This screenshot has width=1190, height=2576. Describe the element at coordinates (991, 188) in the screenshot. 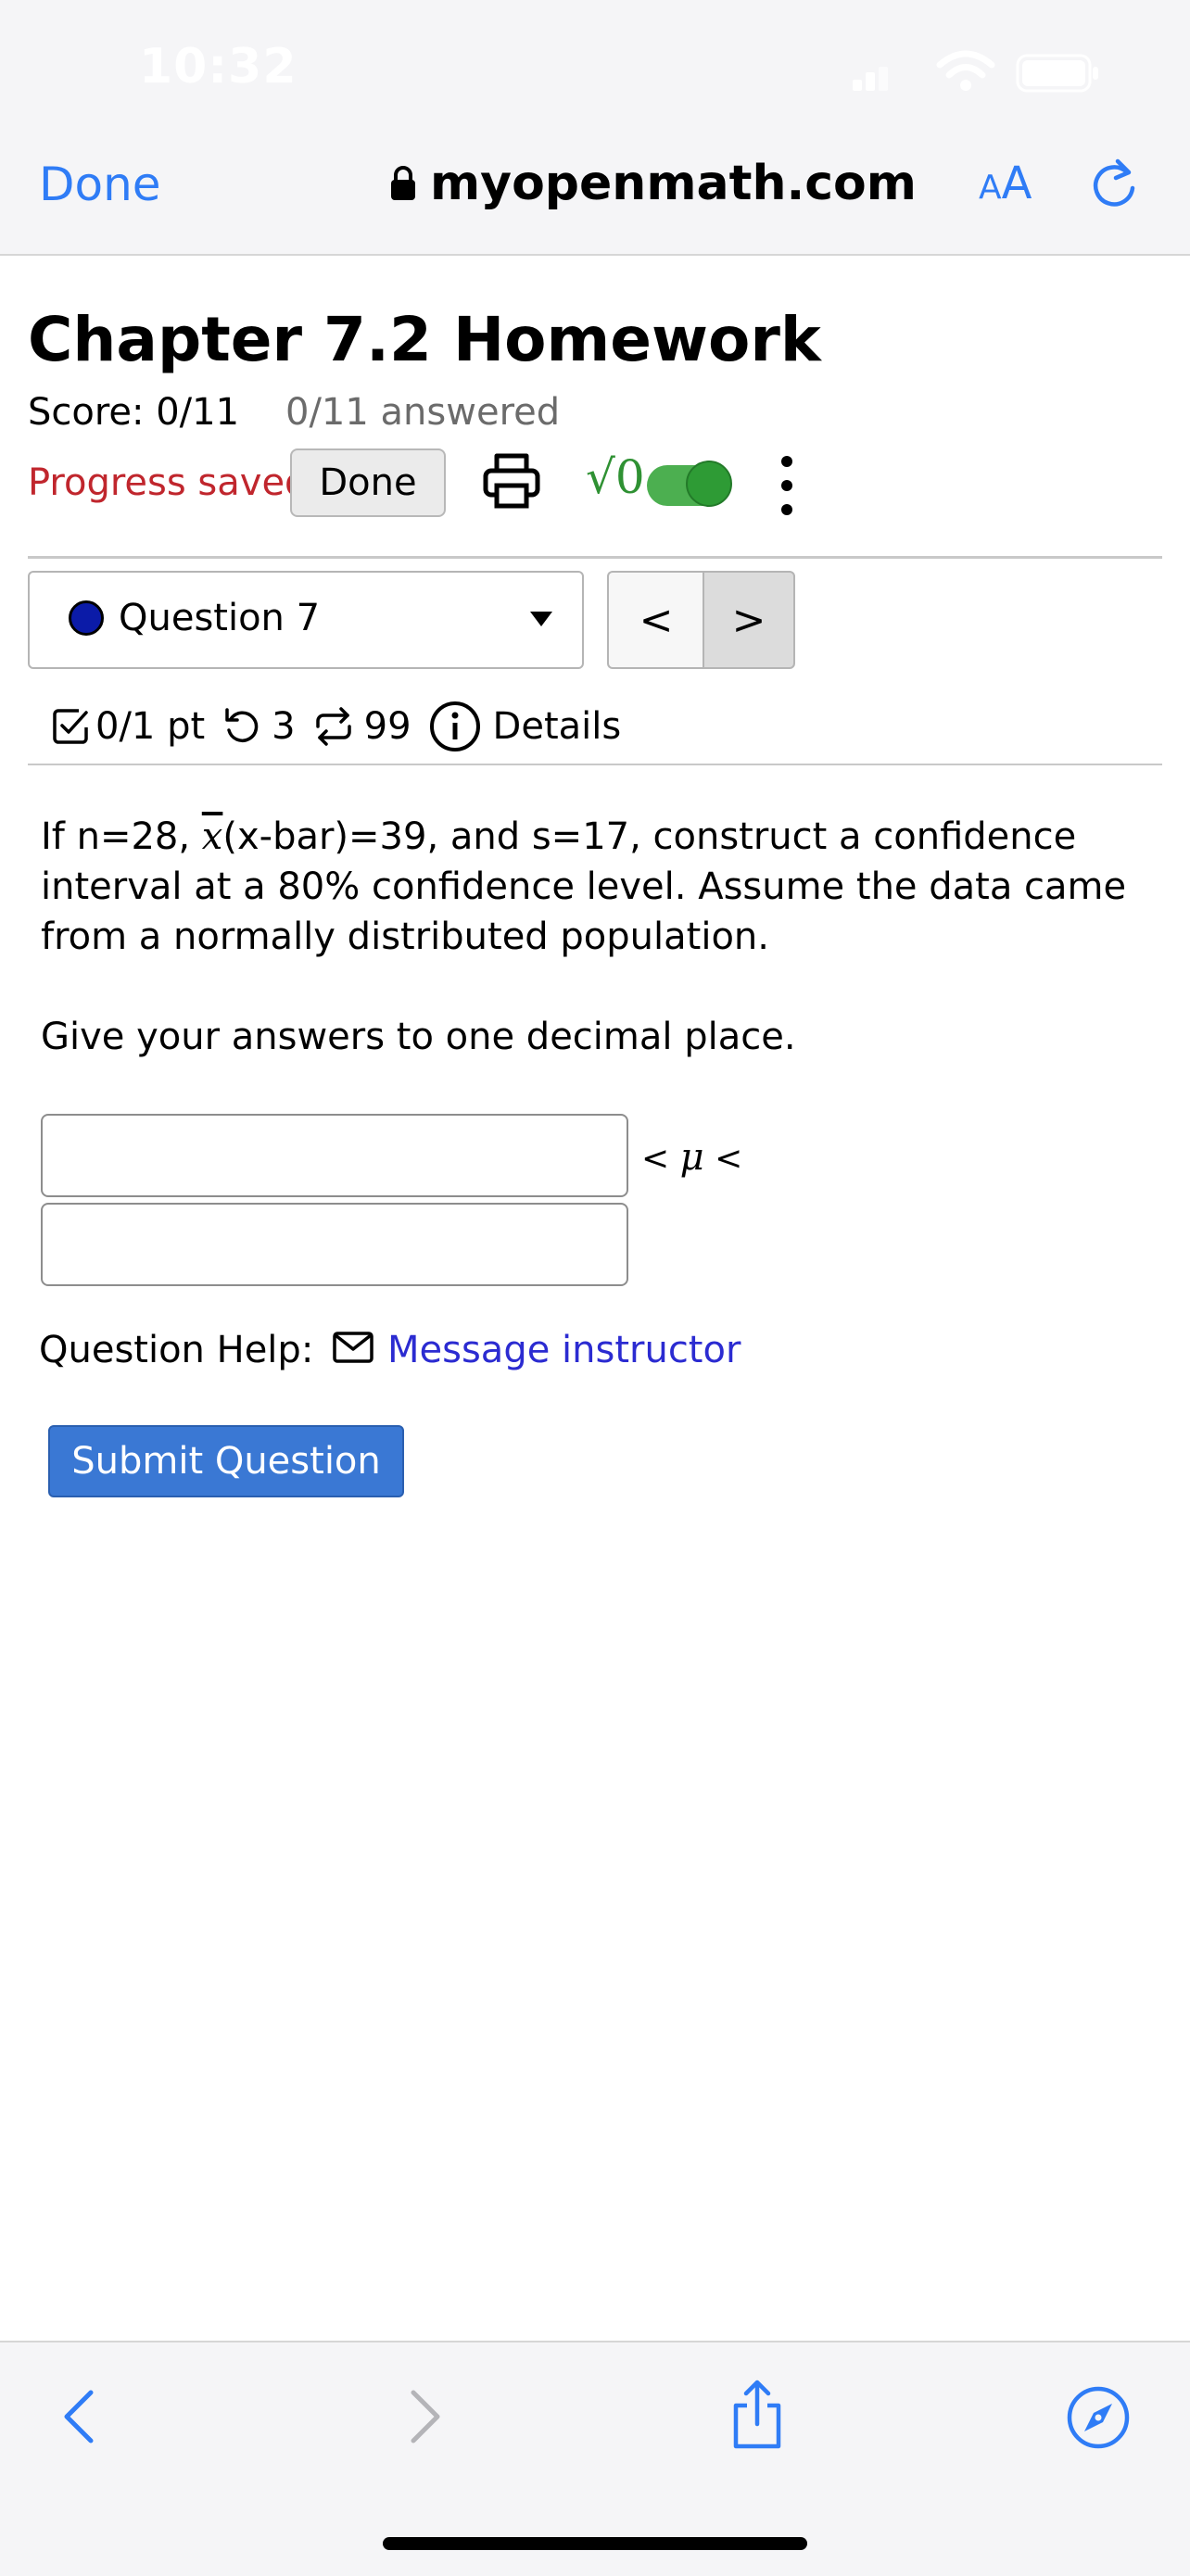

I see `text-size-small-letter: A` at that location.